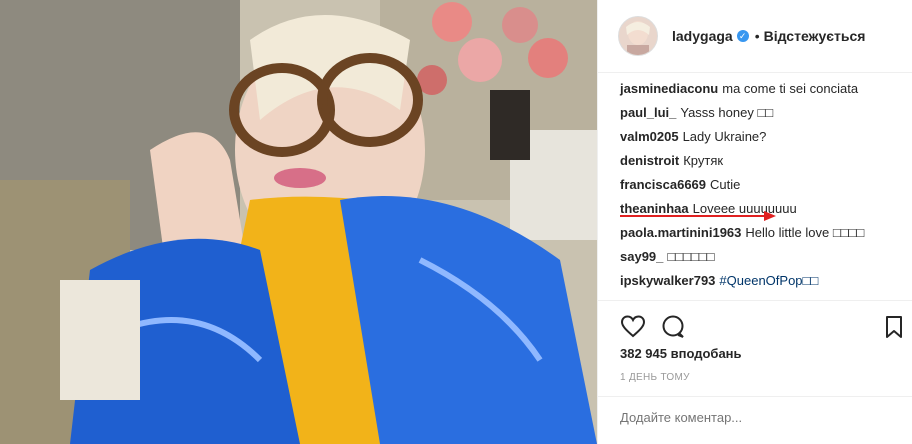 This screenshot has height=444, width=912. I want to click on comment-username: paola.martinini1963, so click(680, 232).